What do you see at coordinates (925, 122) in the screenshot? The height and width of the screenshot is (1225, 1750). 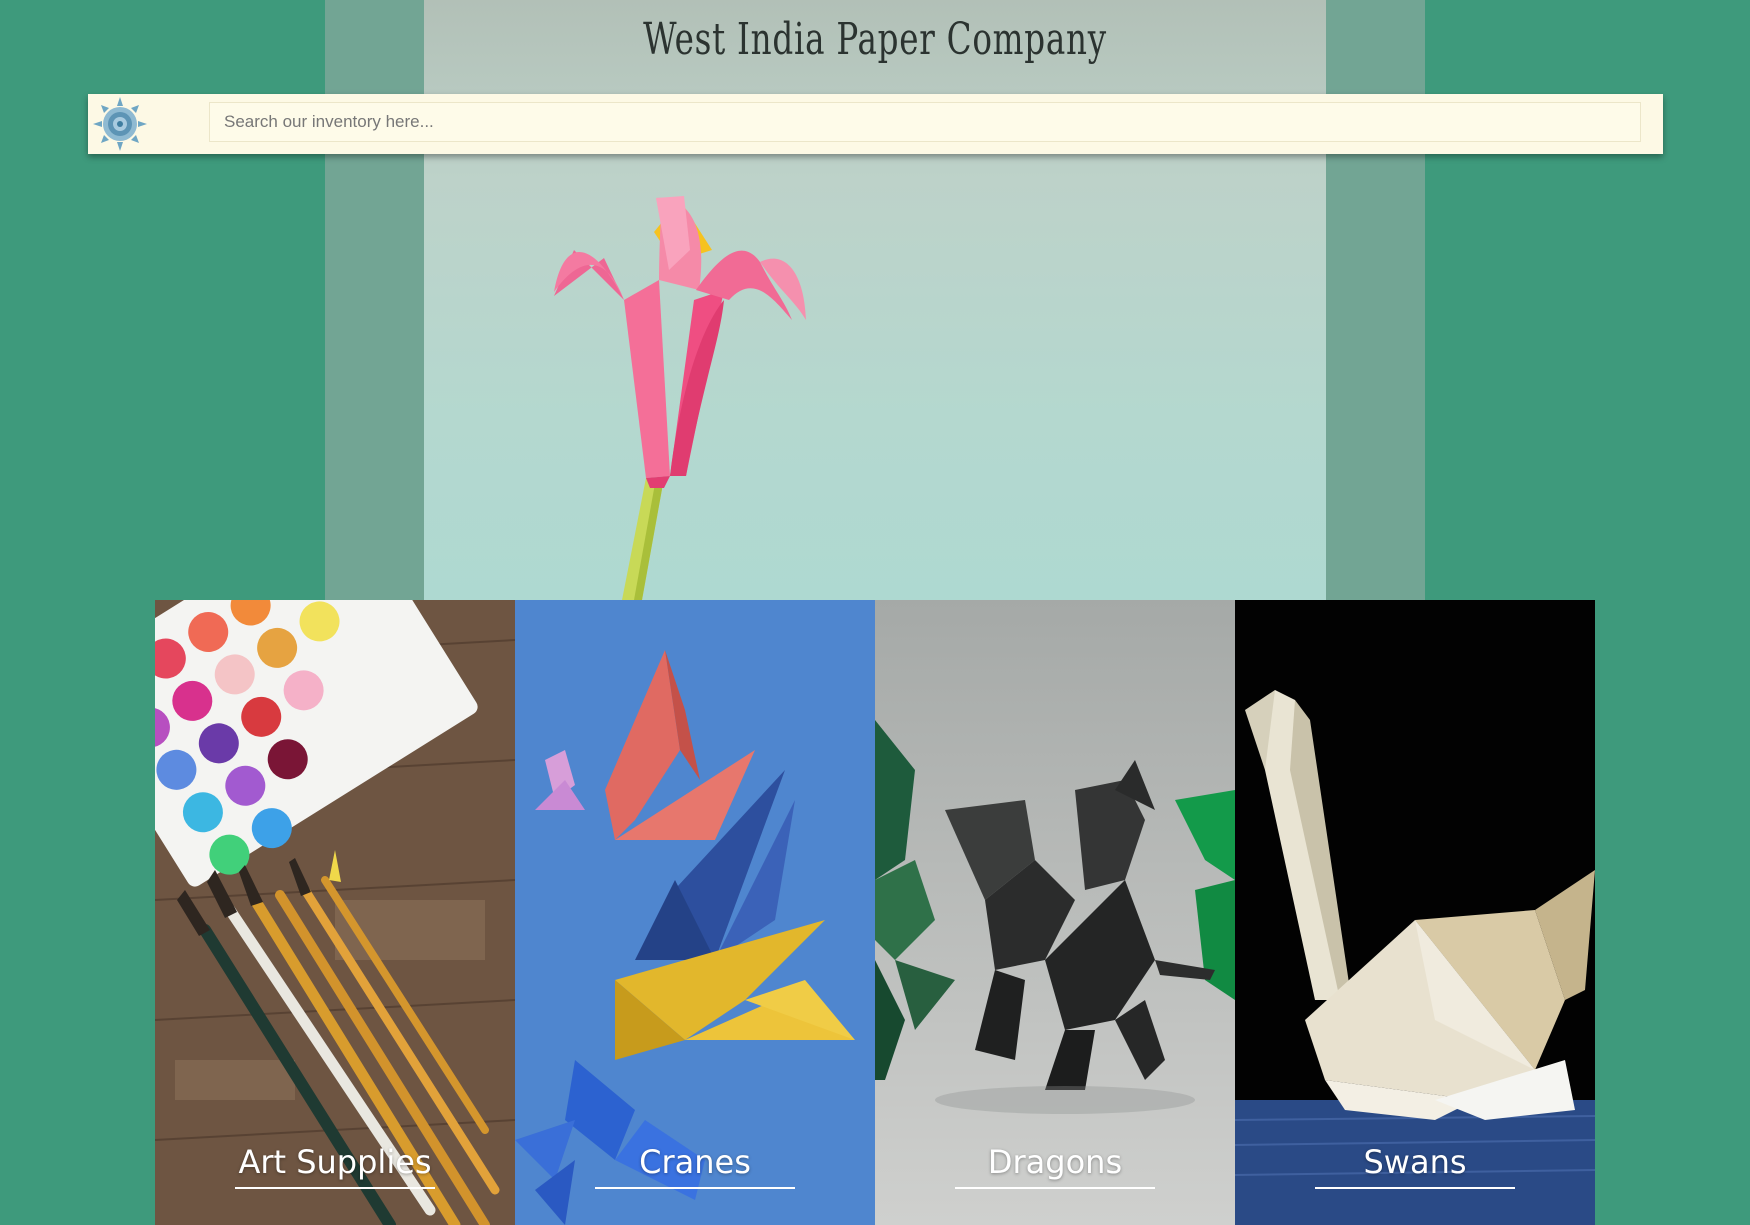 I see `search-input` at bounding box center [925, 122].